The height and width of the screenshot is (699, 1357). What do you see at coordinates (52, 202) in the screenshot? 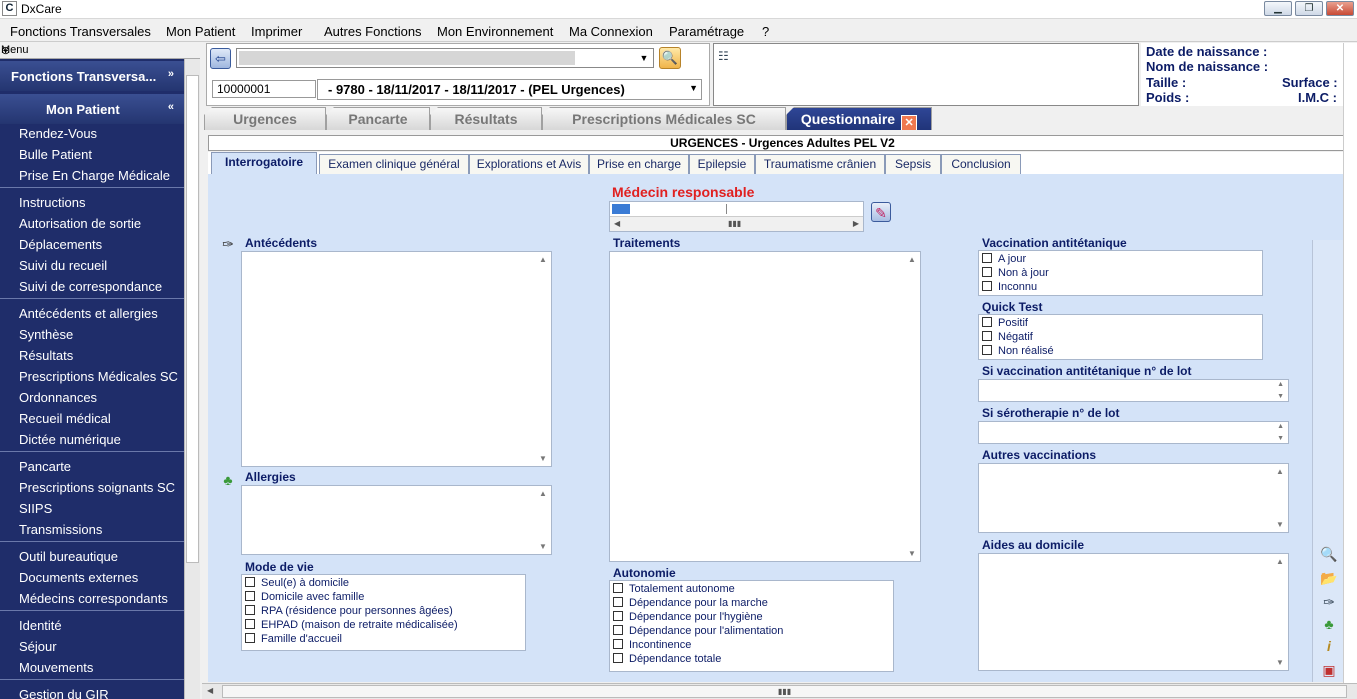
I see `sidebar-item-instructions: Instructions` at bounding box center [52, 202].